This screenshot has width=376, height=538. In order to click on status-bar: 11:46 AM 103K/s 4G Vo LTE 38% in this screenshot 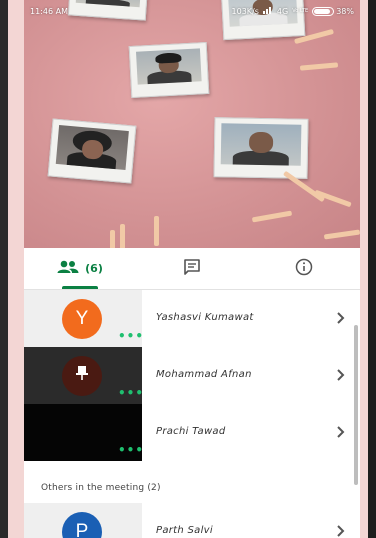, I will do `click(192, 11)`.